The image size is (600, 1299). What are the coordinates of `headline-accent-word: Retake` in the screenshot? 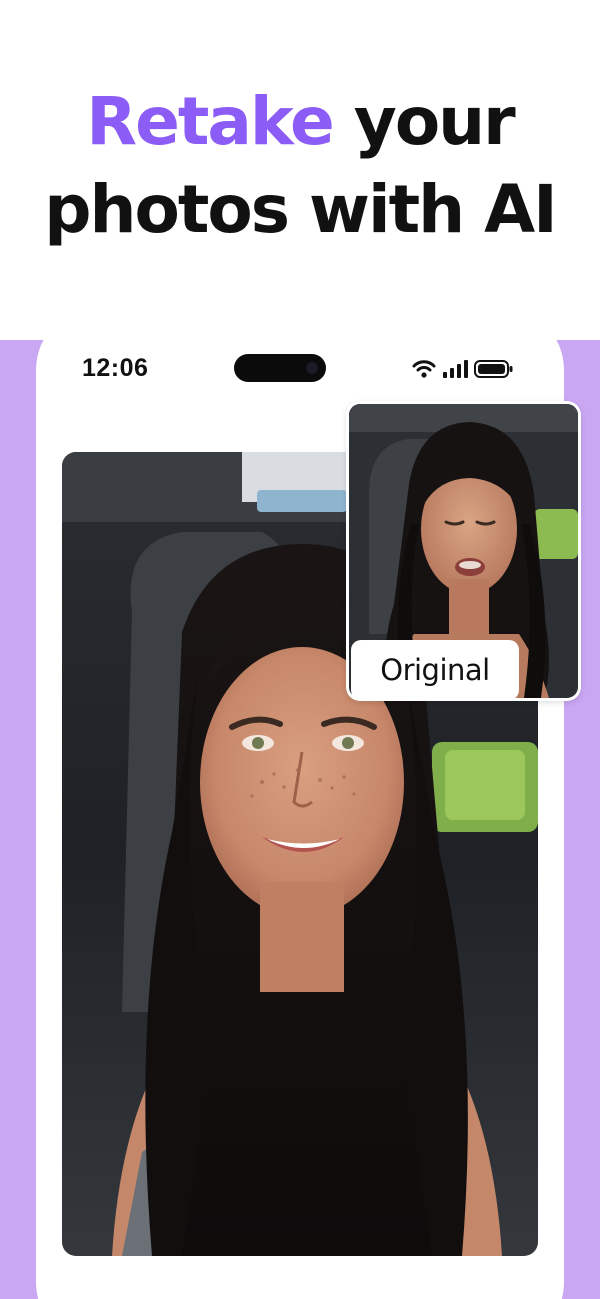 It's located at (210, 121).